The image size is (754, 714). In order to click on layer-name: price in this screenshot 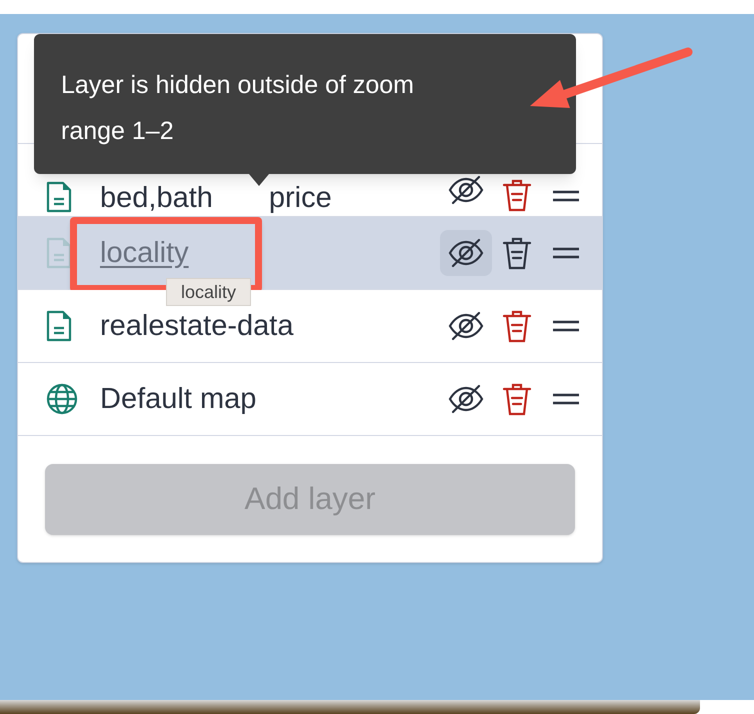, I will do `click(300, 198)`.